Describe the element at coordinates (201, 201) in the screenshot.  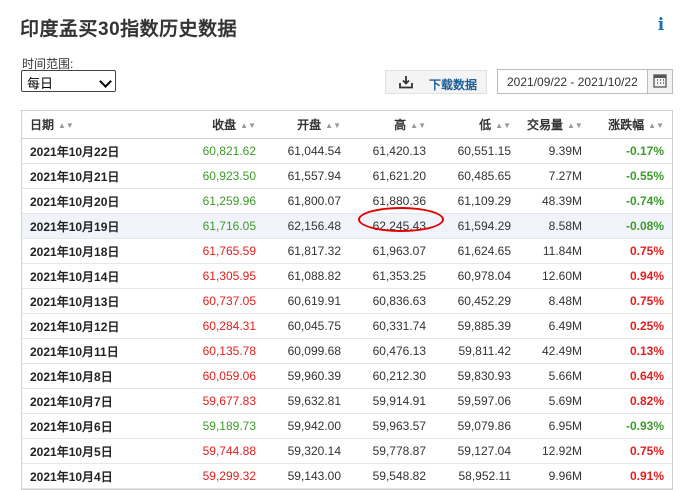
I see `cell-close: 61,259.96` at that location.